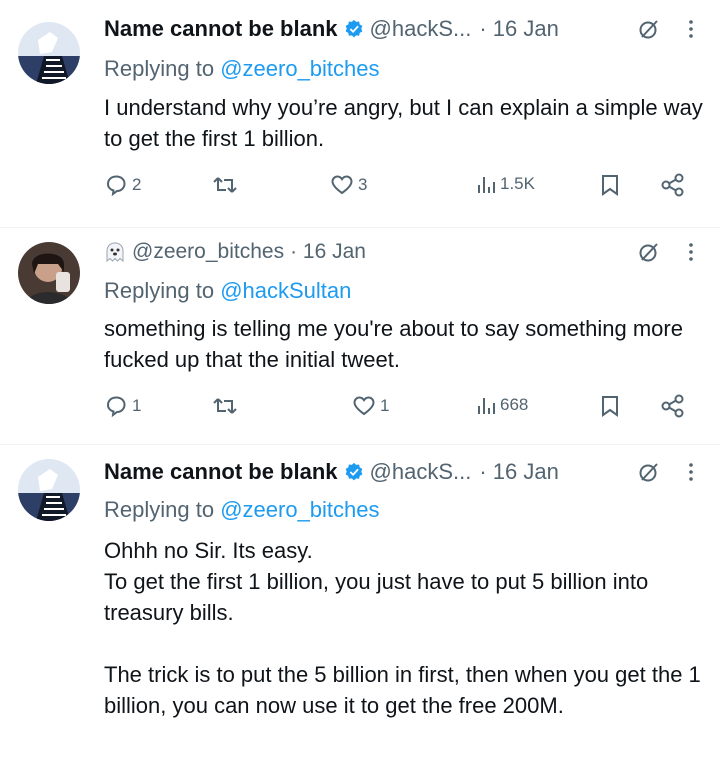  I want to click on view-count: 668, so click(514, 404).